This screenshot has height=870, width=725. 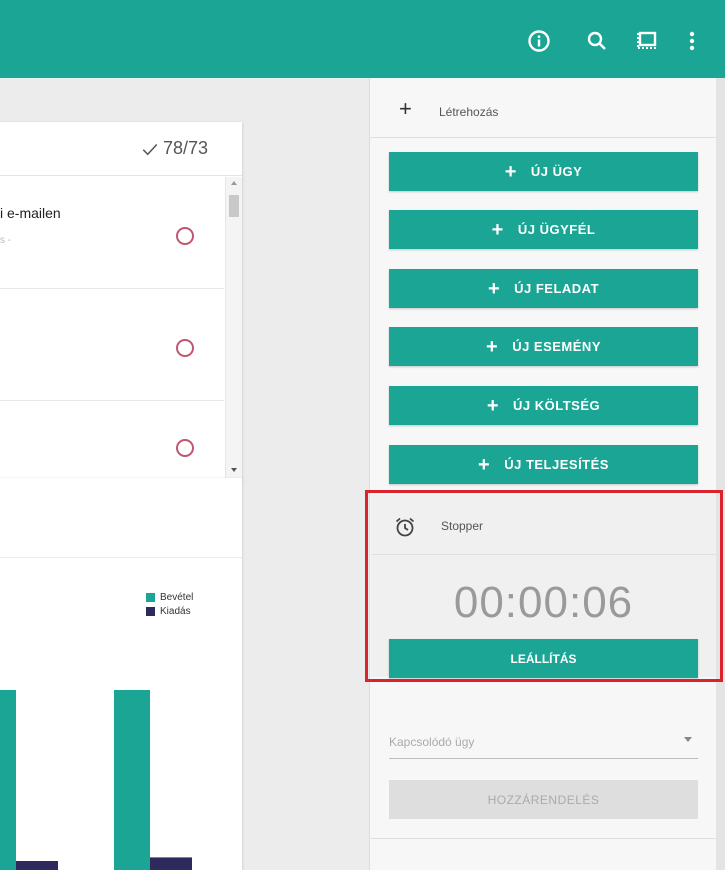 What do you see at coordinates (462, 526) in the screenshot?
I see `stopper-label: Stopper` at bounding box center [462, 526].